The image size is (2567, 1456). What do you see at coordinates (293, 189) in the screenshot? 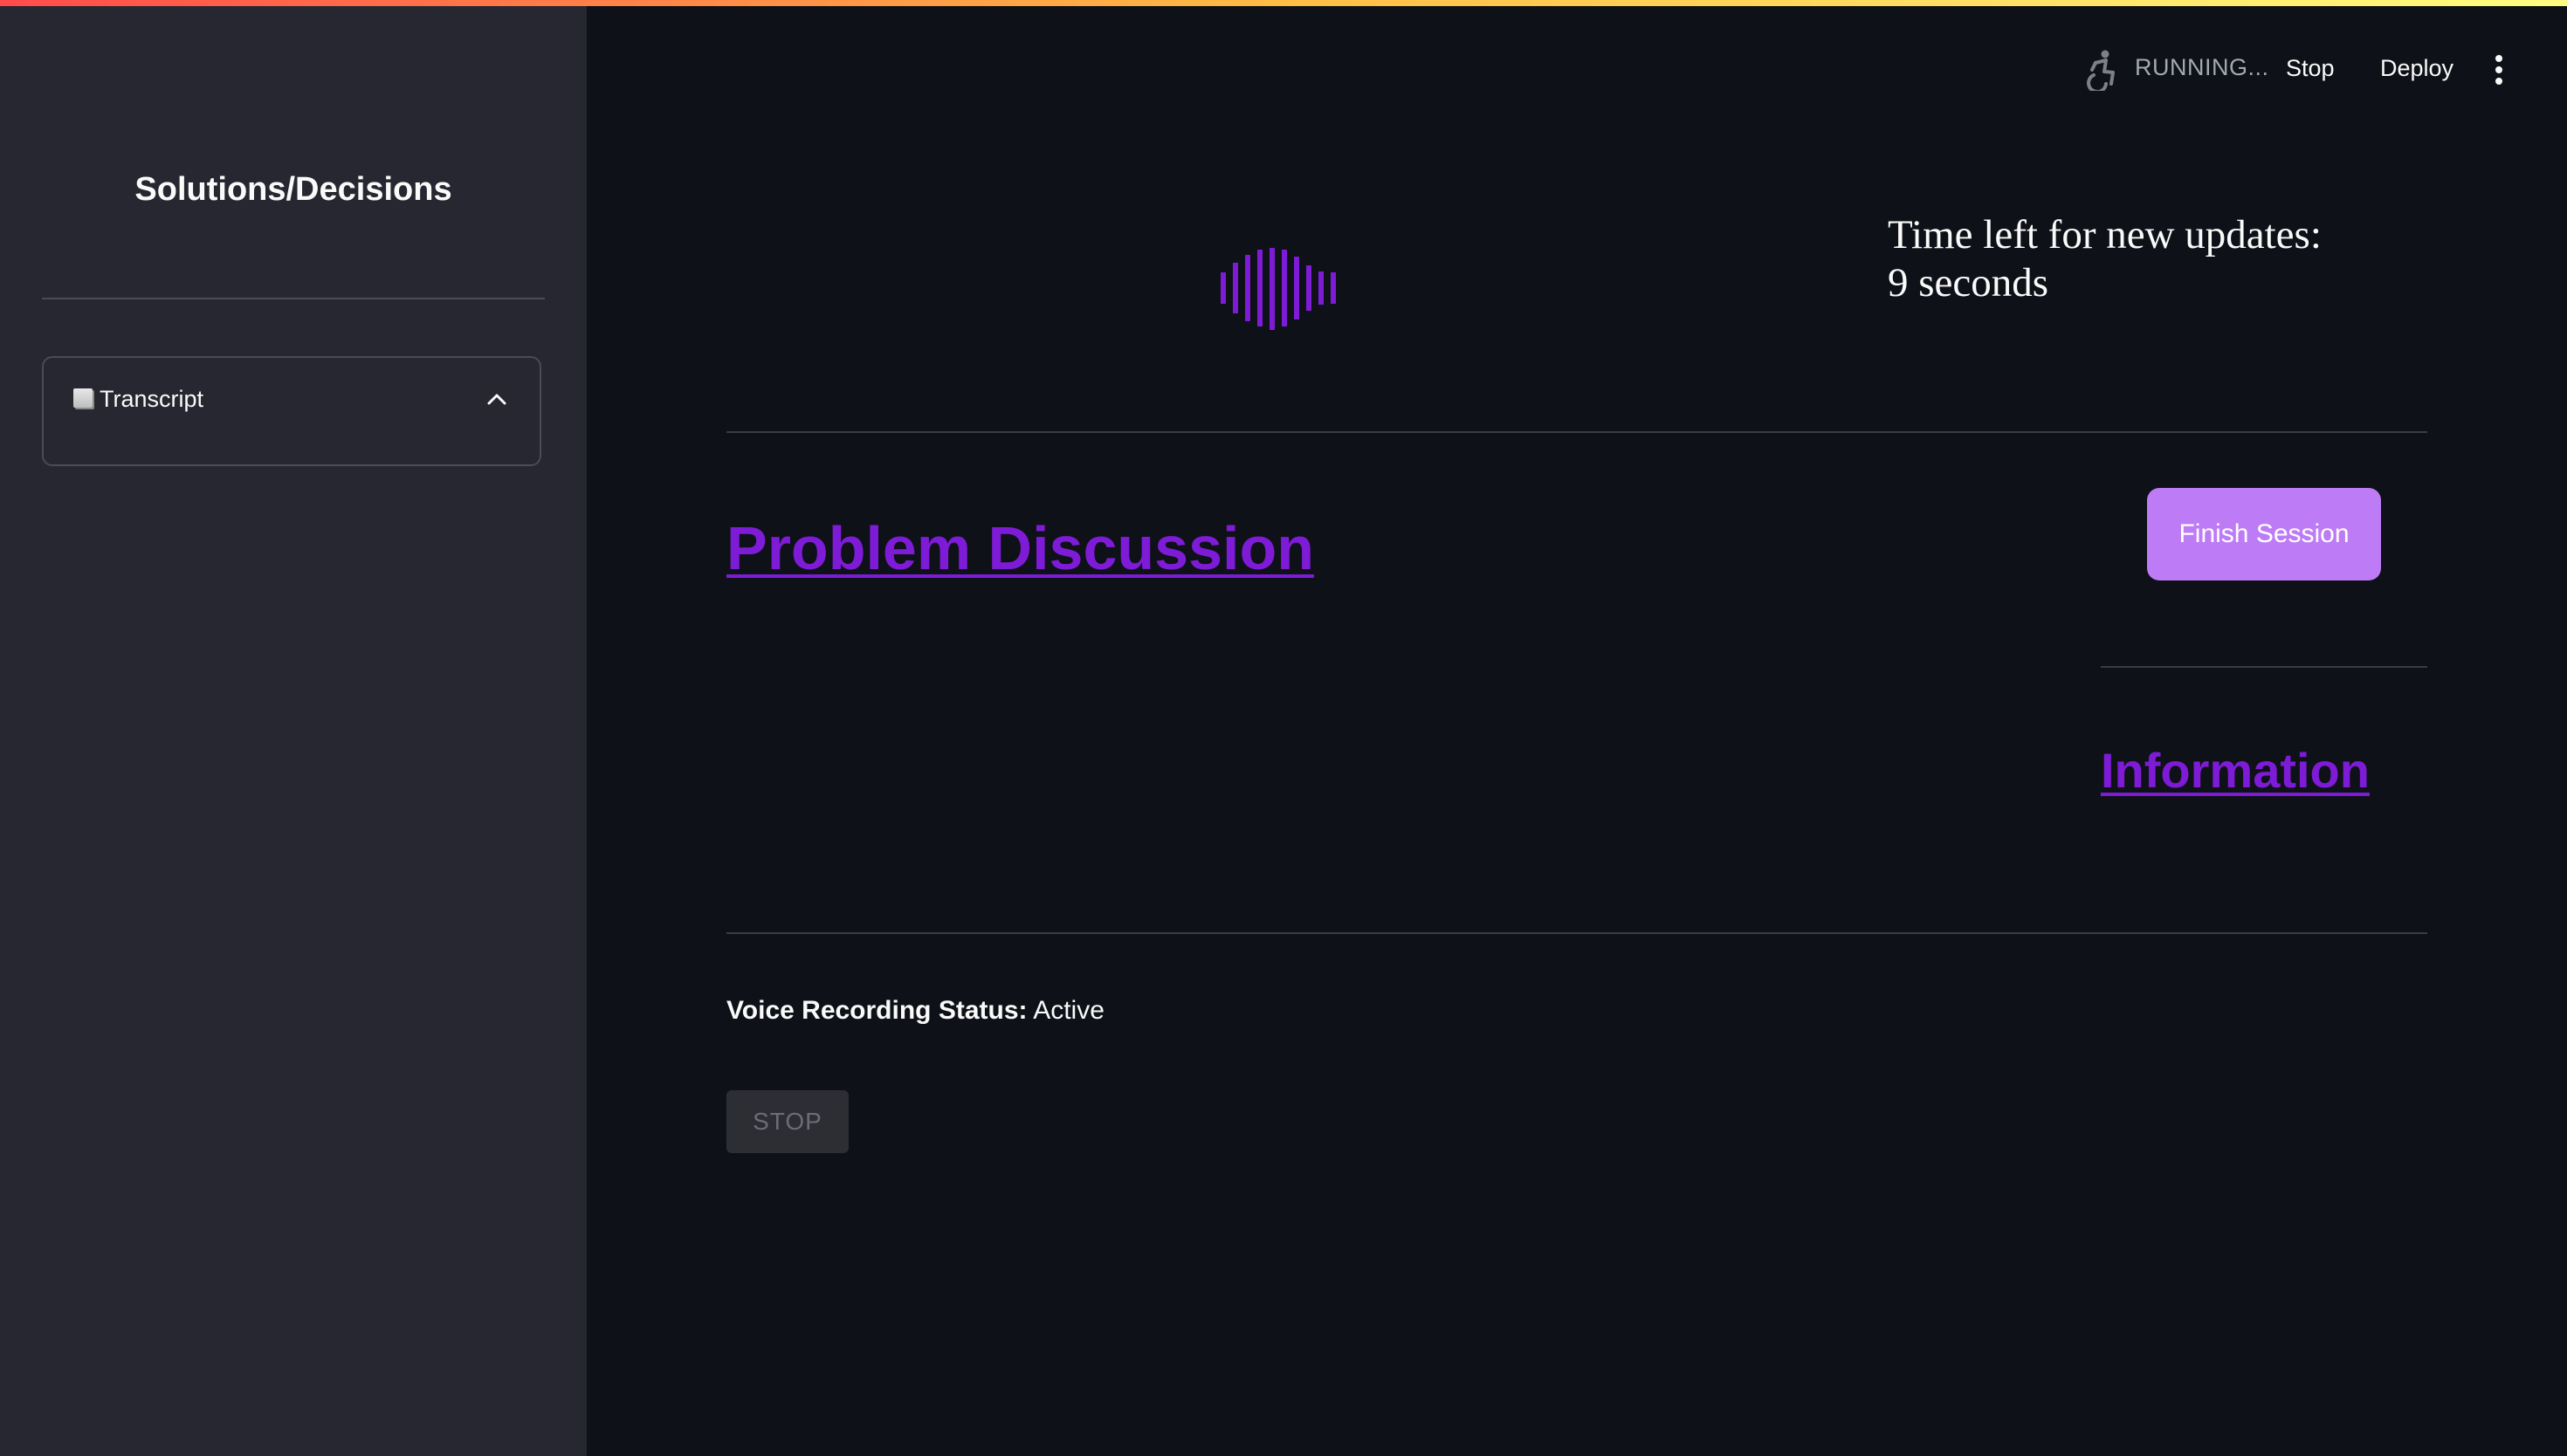
I see `sidebar-title: Solutions/Decisions` at bounding box center [293, 189].